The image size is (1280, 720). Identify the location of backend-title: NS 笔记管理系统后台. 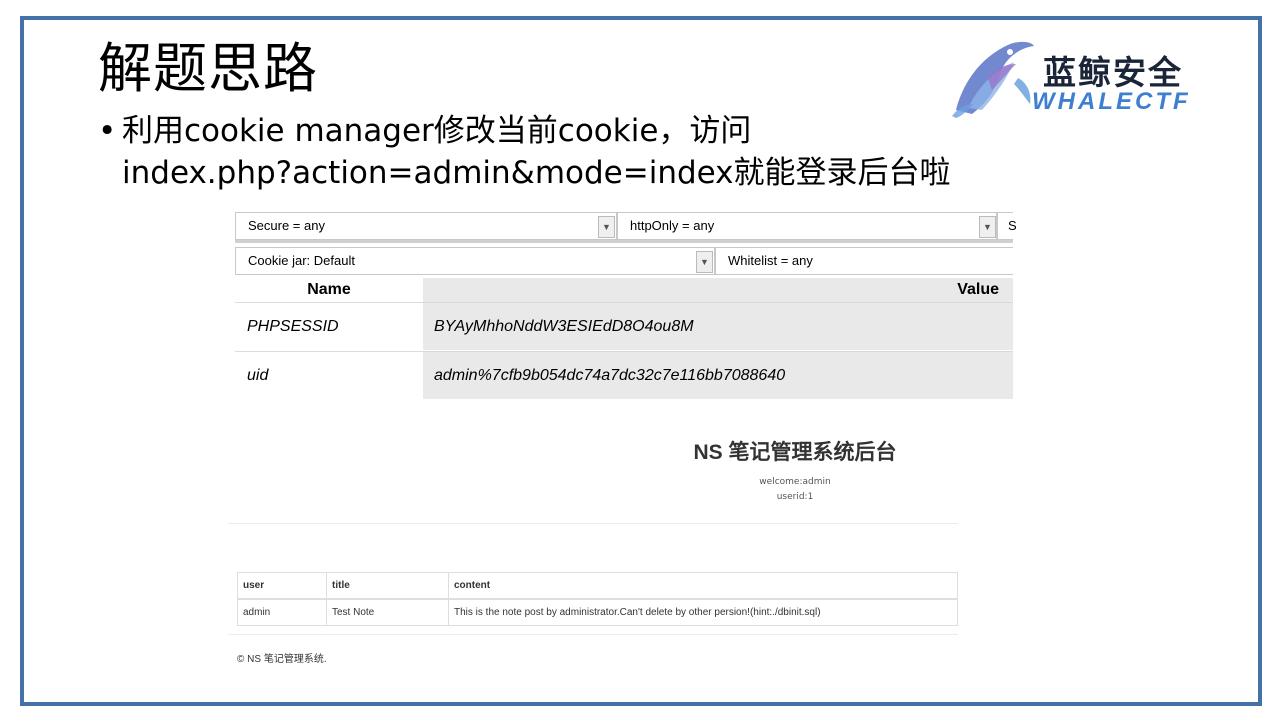
(795, 452).